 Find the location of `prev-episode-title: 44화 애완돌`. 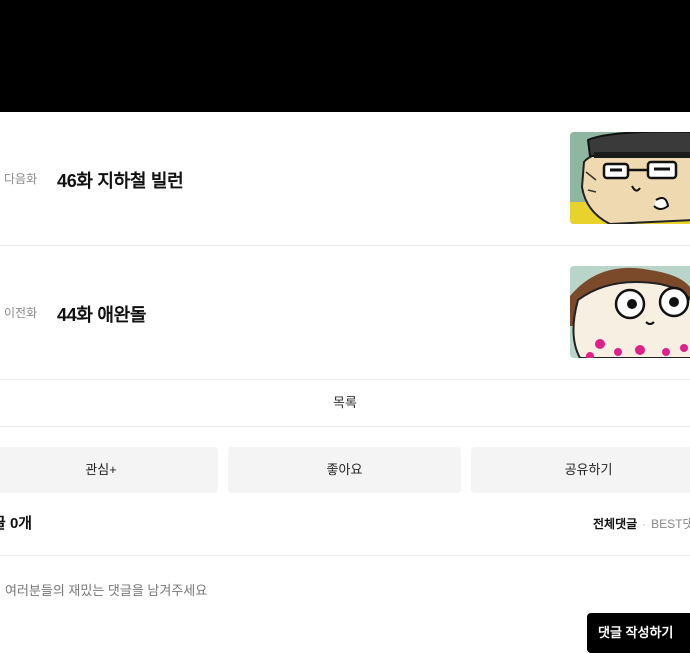

prev-episode-title: 44화 애완돌 is located at coordinates (101, 314).